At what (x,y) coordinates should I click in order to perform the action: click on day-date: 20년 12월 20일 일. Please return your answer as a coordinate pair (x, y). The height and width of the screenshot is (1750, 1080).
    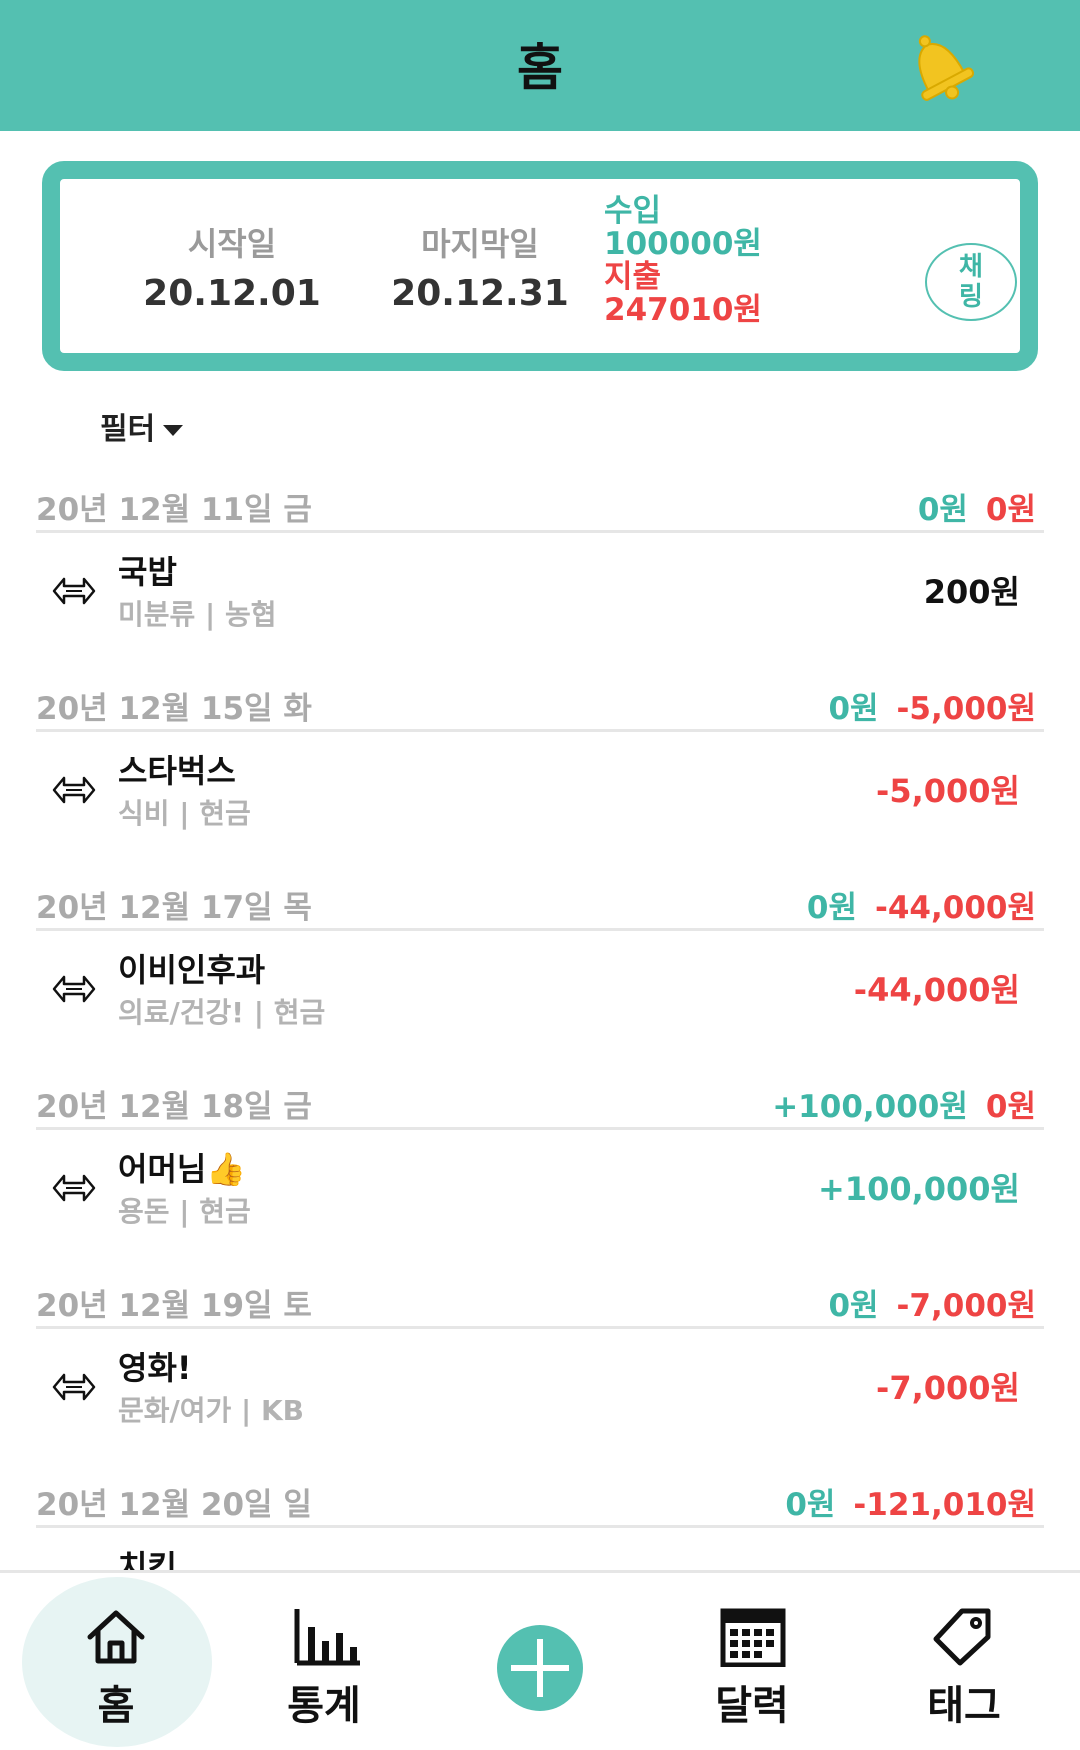
    Looking at the image, I should click on (174, 1505).